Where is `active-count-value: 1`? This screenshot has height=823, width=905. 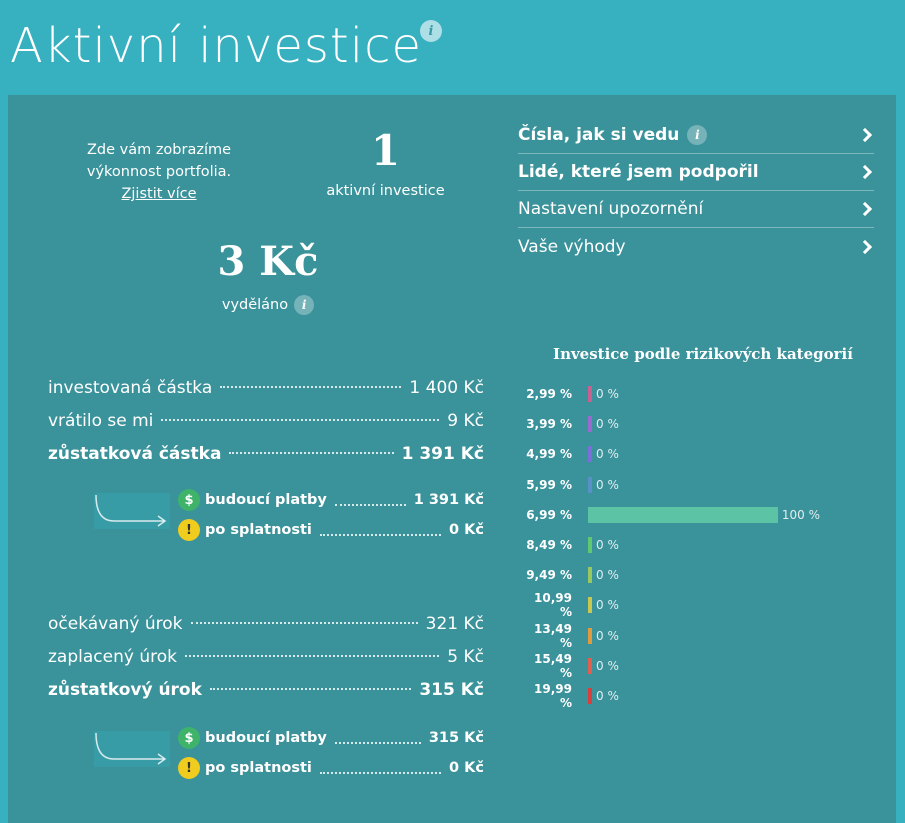
active-count-value: 1 is located at coordinates (385, 150).